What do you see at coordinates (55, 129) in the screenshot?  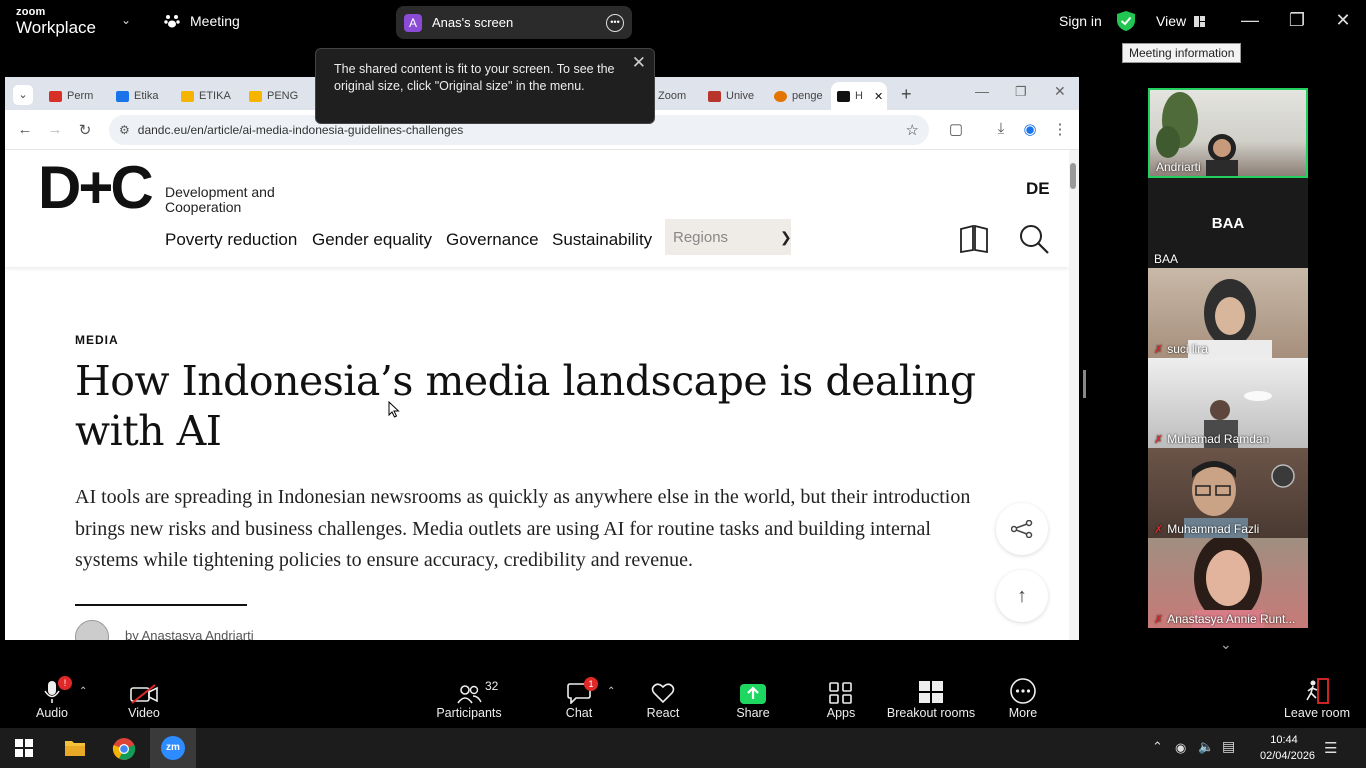 I see `forward-icon: →` at bounding box center [55, 129].